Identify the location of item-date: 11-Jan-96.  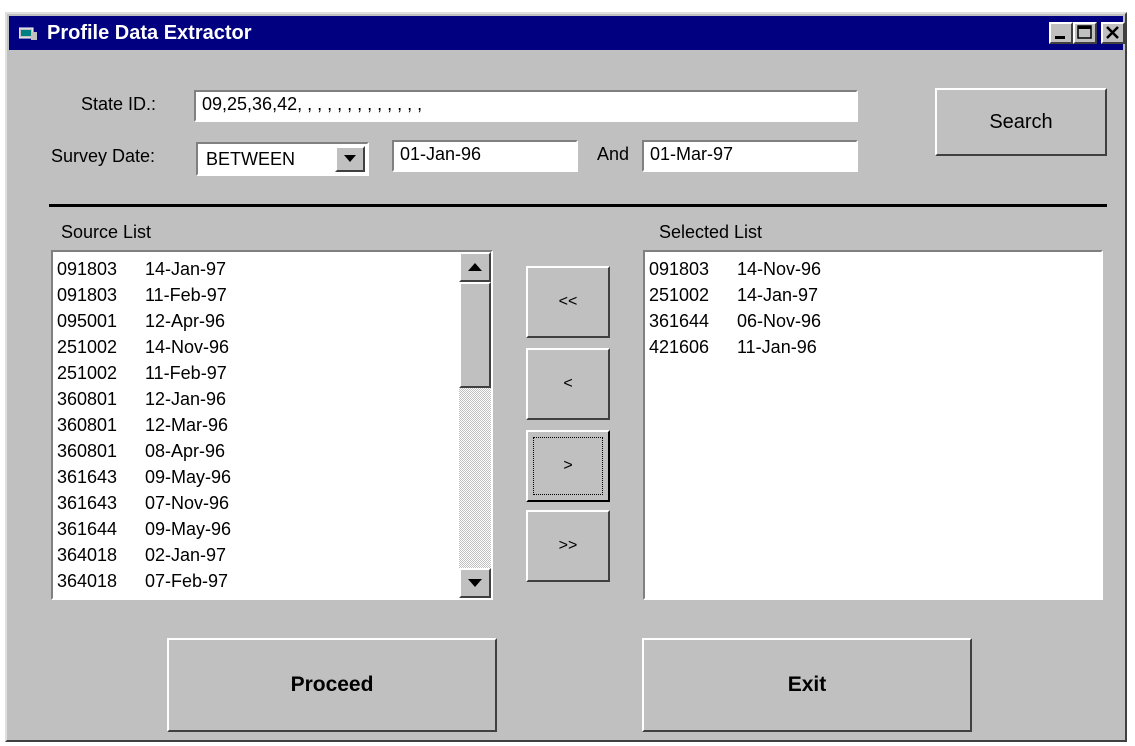
(777, 347).